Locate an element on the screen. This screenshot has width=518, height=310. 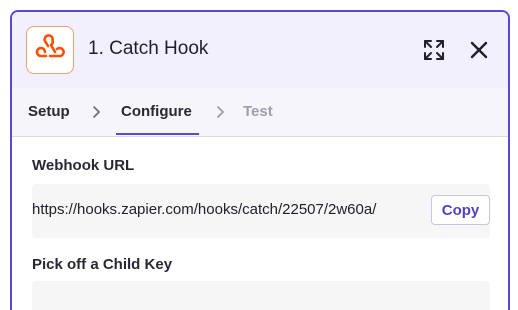
webhook-app-icon is located at coordinates (50, 50).